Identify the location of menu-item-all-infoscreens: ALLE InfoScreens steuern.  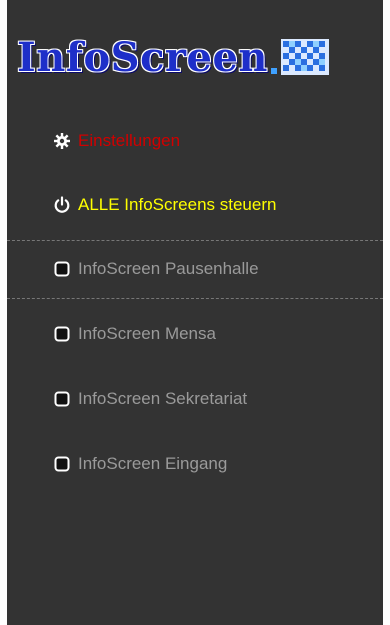
(164, 205).